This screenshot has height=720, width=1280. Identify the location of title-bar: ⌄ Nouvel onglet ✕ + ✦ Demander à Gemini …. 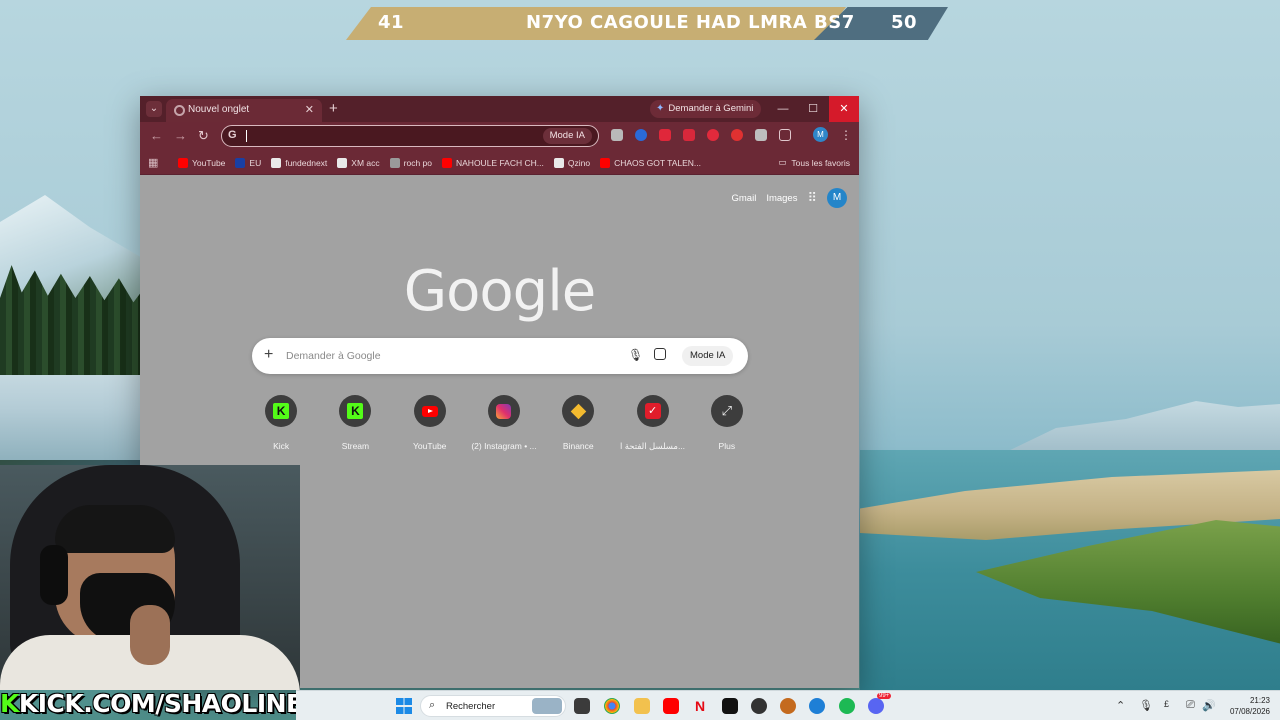
(499, 109).